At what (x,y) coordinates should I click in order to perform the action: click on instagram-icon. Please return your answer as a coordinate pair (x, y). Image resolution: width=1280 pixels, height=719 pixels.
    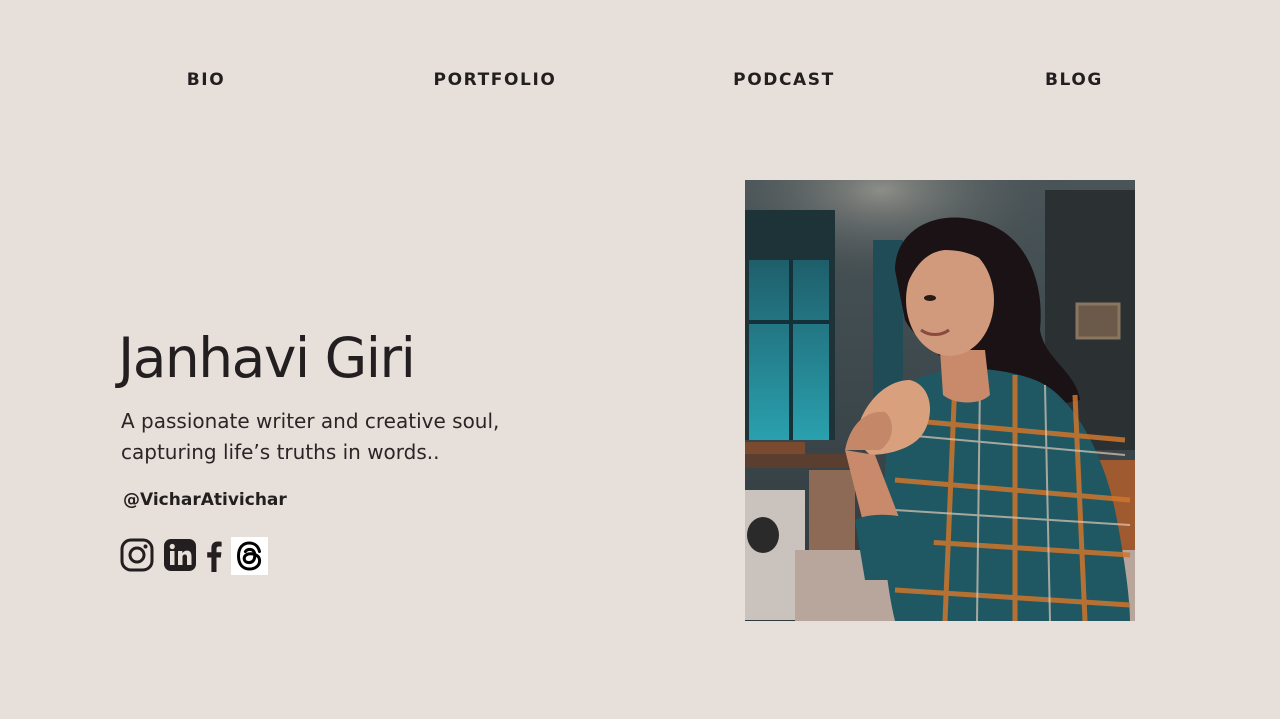
    Looking at the image, I should click on (137, 555).